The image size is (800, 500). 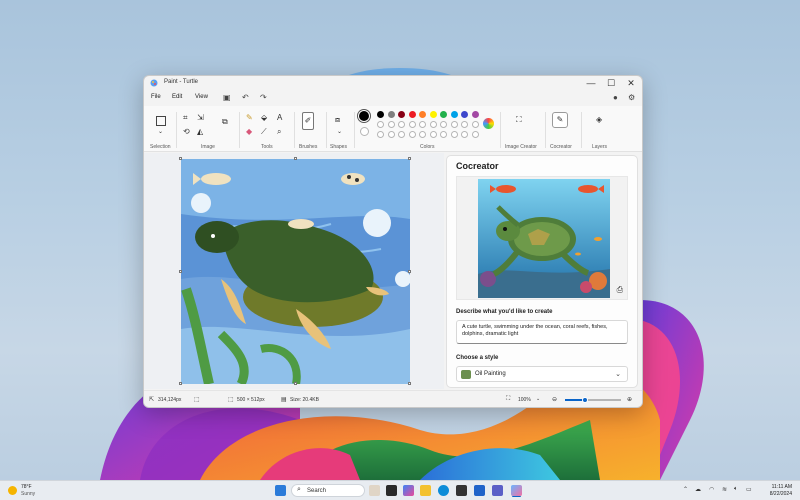 What do you see at coordinates (544, 238) in the screenshot?
I see `generated-image` at bounding box center [544, 238].